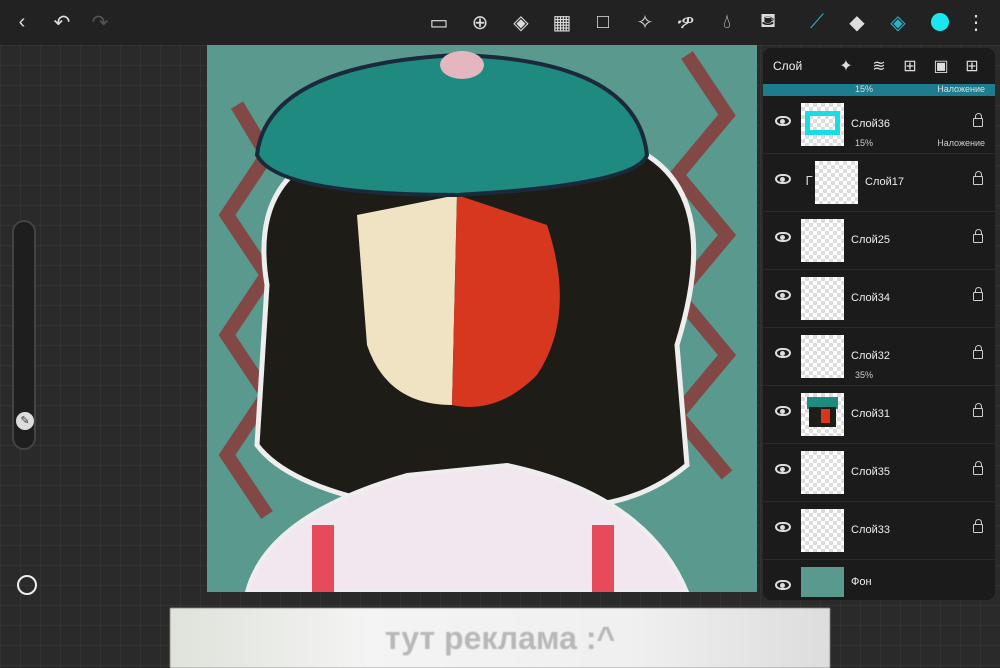 This screenshot has height=668, width=1000. Describe the element at coordinates (910, 66) in the screenshot. I see `add-folder-icon: ⊞` at that location.